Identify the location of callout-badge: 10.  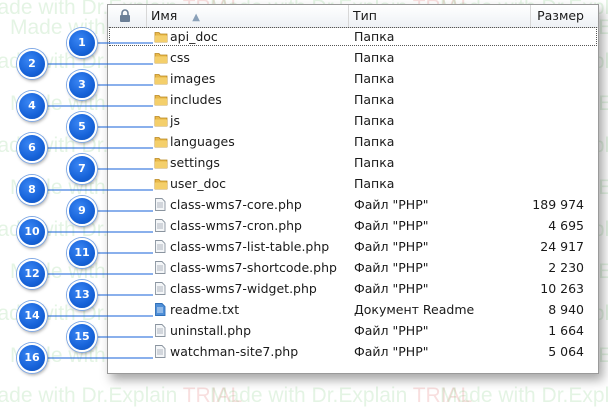
(32, 232).